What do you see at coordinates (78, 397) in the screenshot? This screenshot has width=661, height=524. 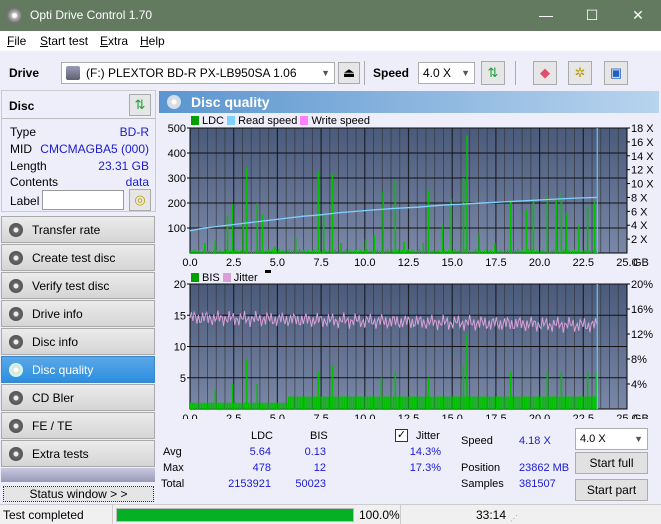 I see `nav-cd-bler: CD Bler` at bounding box center [78, 397].